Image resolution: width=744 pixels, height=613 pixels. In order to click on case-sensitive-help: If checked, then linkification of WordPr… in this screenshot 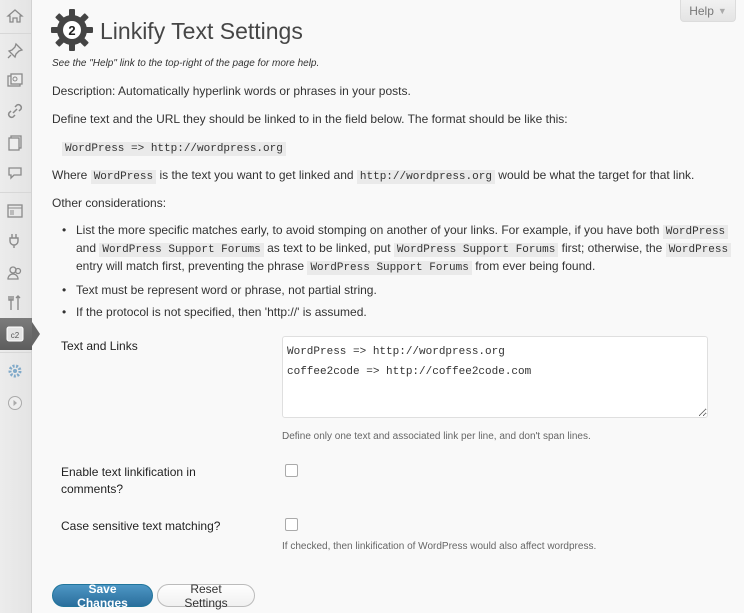, I will do `click(439, 546)`.